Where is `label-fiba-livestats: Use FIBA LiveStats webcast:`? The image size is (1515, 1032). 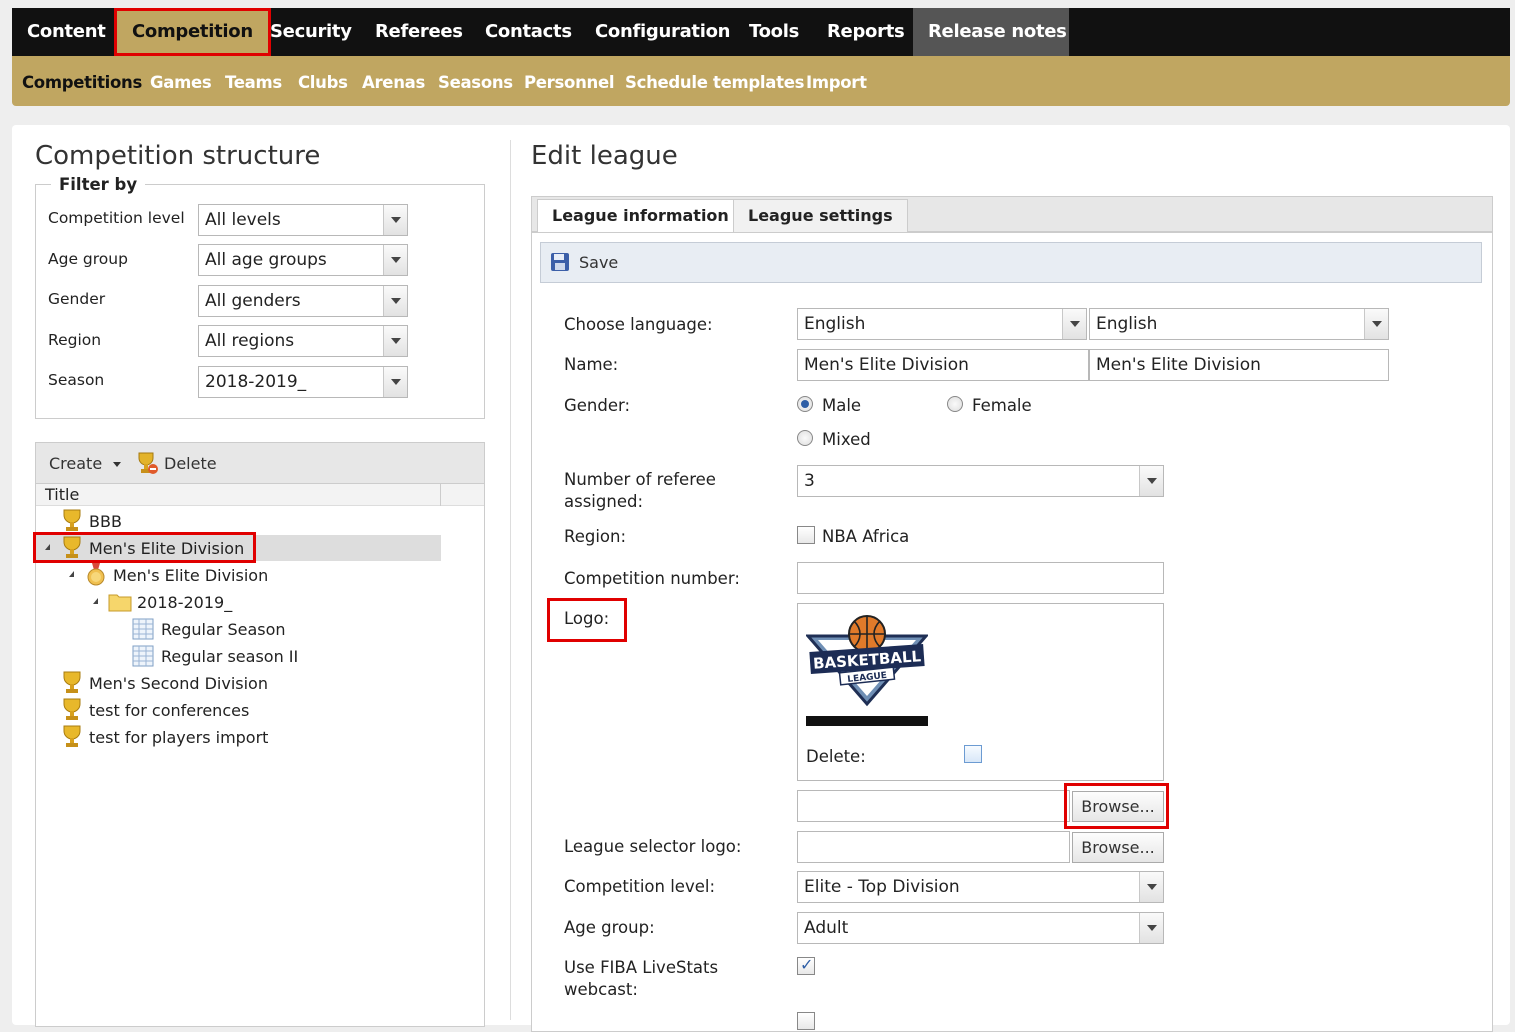
label-fiba-livestats: Use FIBA LiveStats webcast: is located at coordinates (641, 978).